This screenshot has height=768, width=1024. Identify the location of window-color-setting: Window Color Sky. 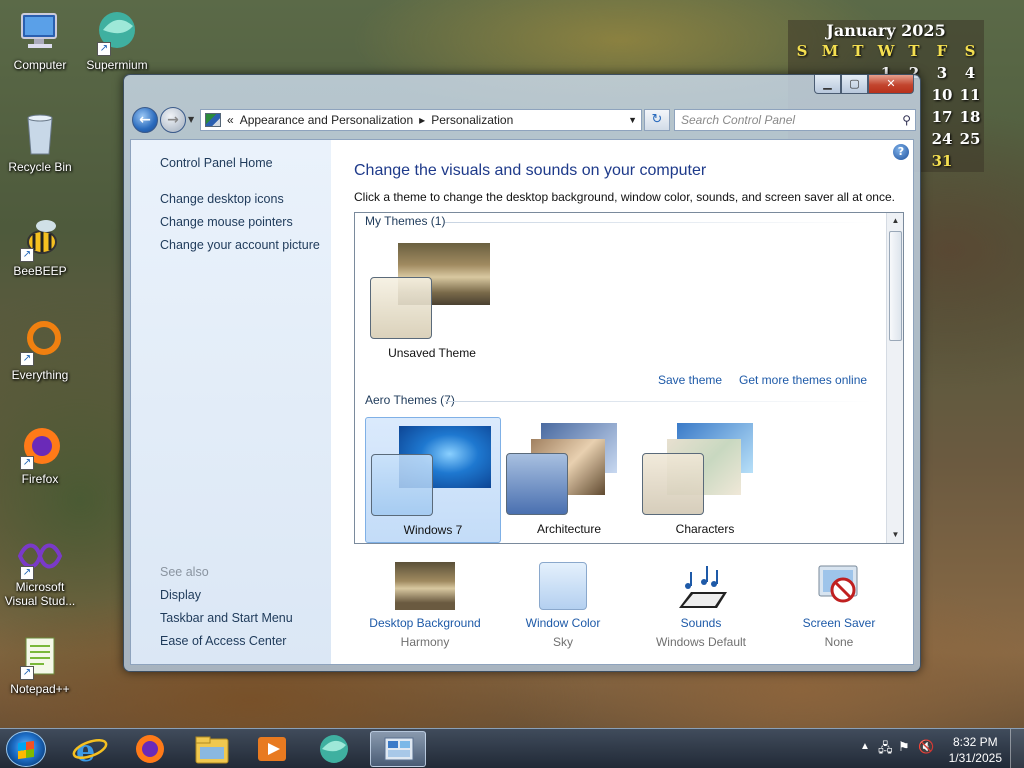
(563, 605).